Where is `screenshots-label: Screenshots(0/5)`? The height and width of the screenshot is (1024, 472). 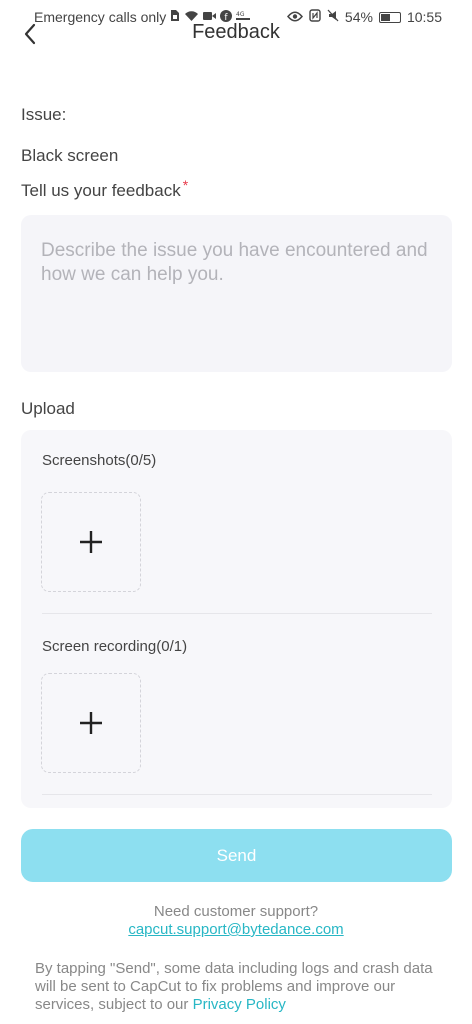 screenshots-label: Screenshots(0/5) is located at coordinates (99, 460).